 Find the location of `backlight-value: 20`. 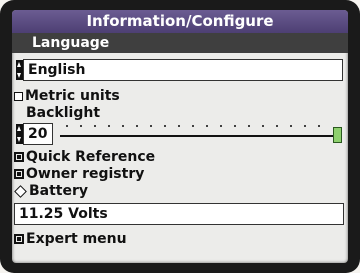

backlight-value: 20 is located at coordinates (38, 134).